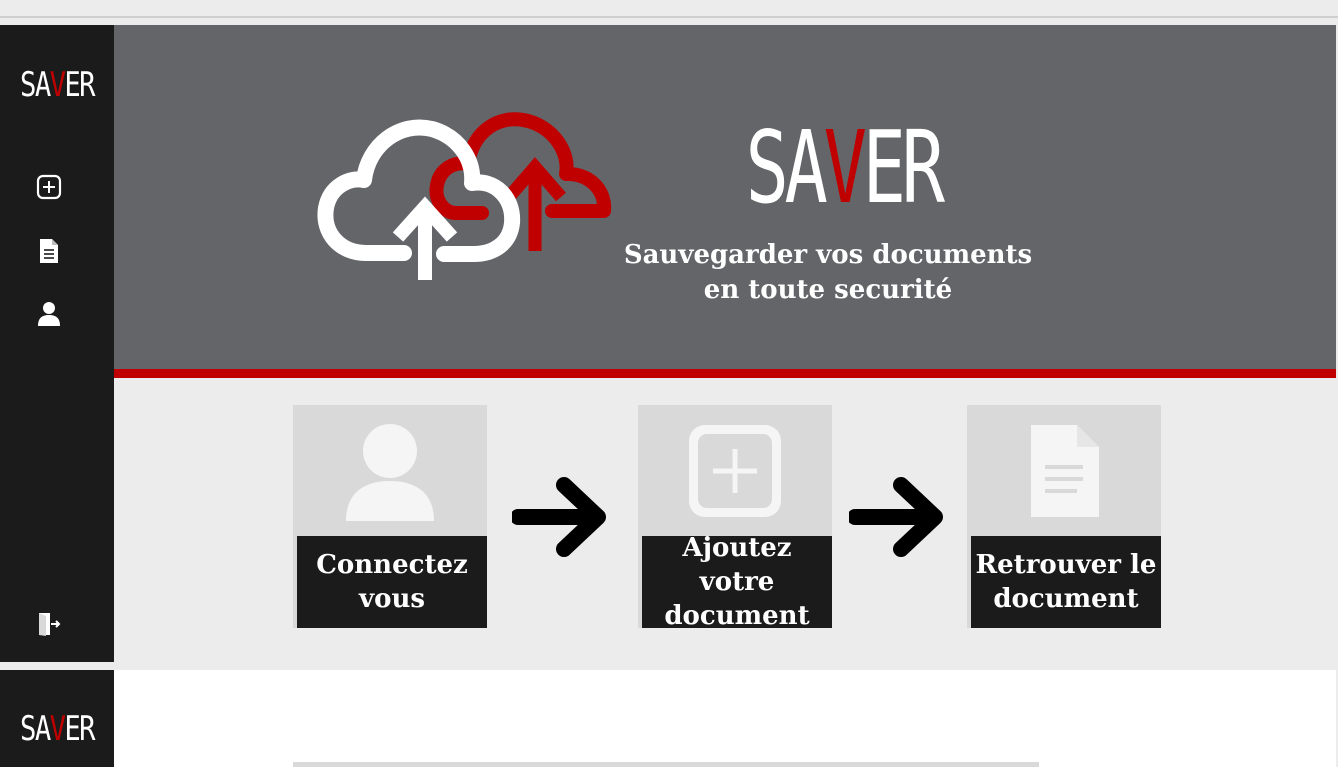  What do you see at coordinates (725, 373) in the screenshot?
I see `hero-divider` at bounding box center [725, 373].